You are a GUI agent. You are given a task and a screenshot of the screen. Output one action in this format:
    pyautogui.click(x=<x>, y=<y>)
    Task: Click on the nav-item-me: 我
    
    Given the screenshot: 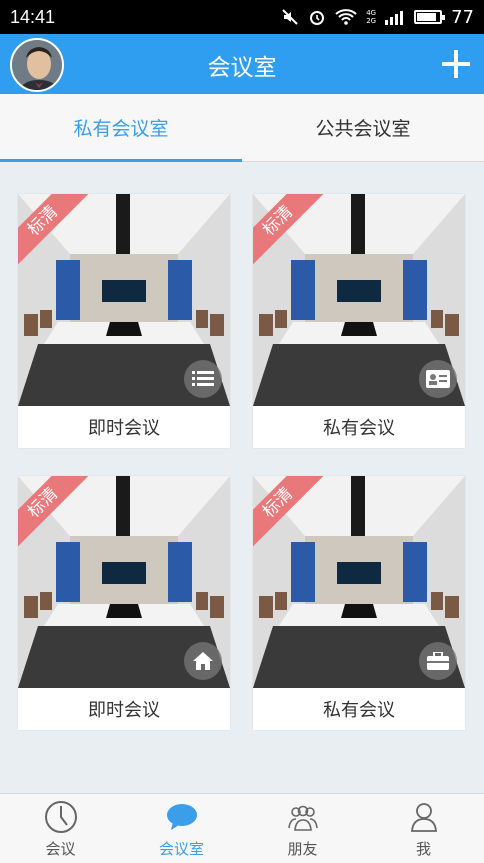 What is the action you would take?
    pyautogui.click(x=423, y=828)
    